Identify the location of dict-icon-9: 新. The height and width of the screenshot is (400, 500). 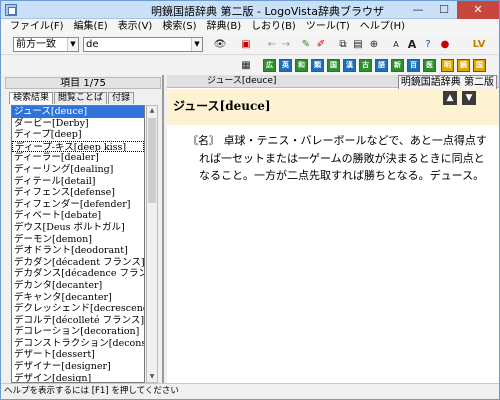
(397, 65).